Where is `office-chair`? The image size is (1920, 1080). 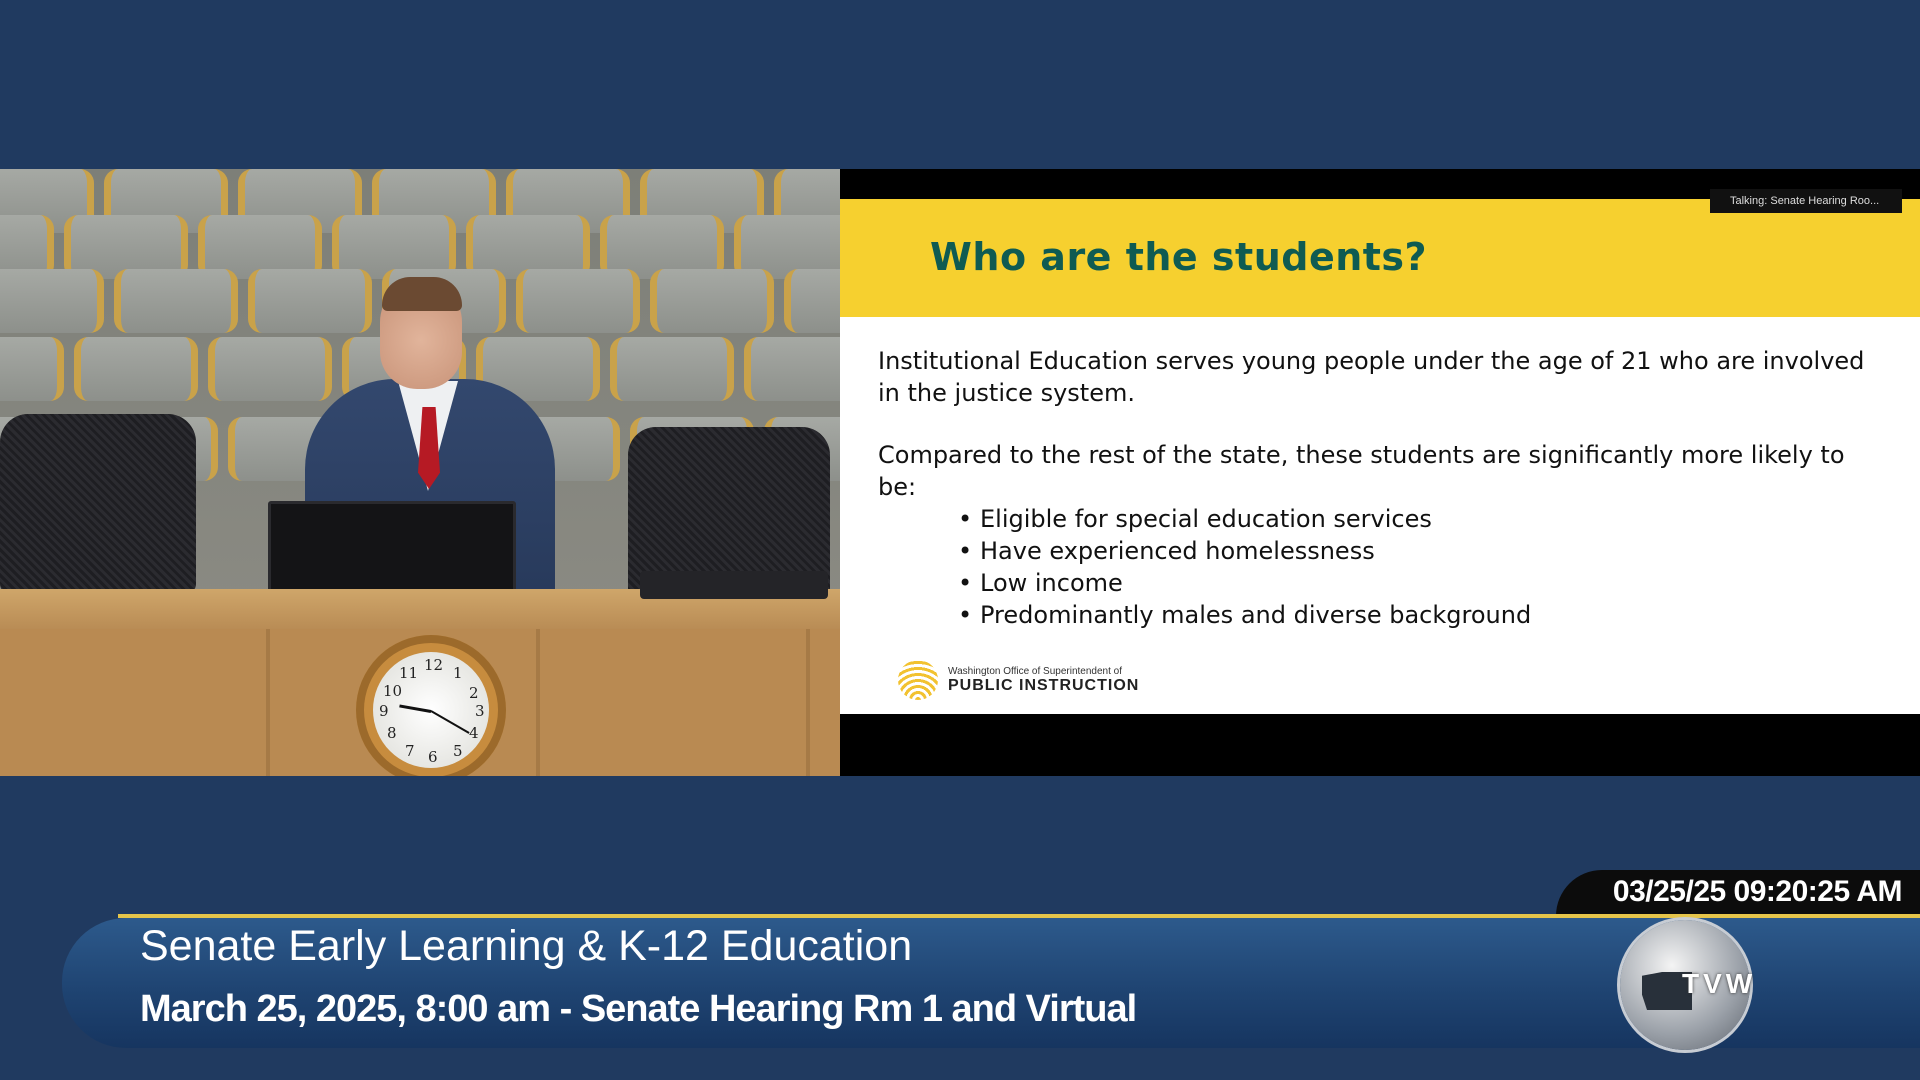
office-chair is located at coordinates (98, 504).